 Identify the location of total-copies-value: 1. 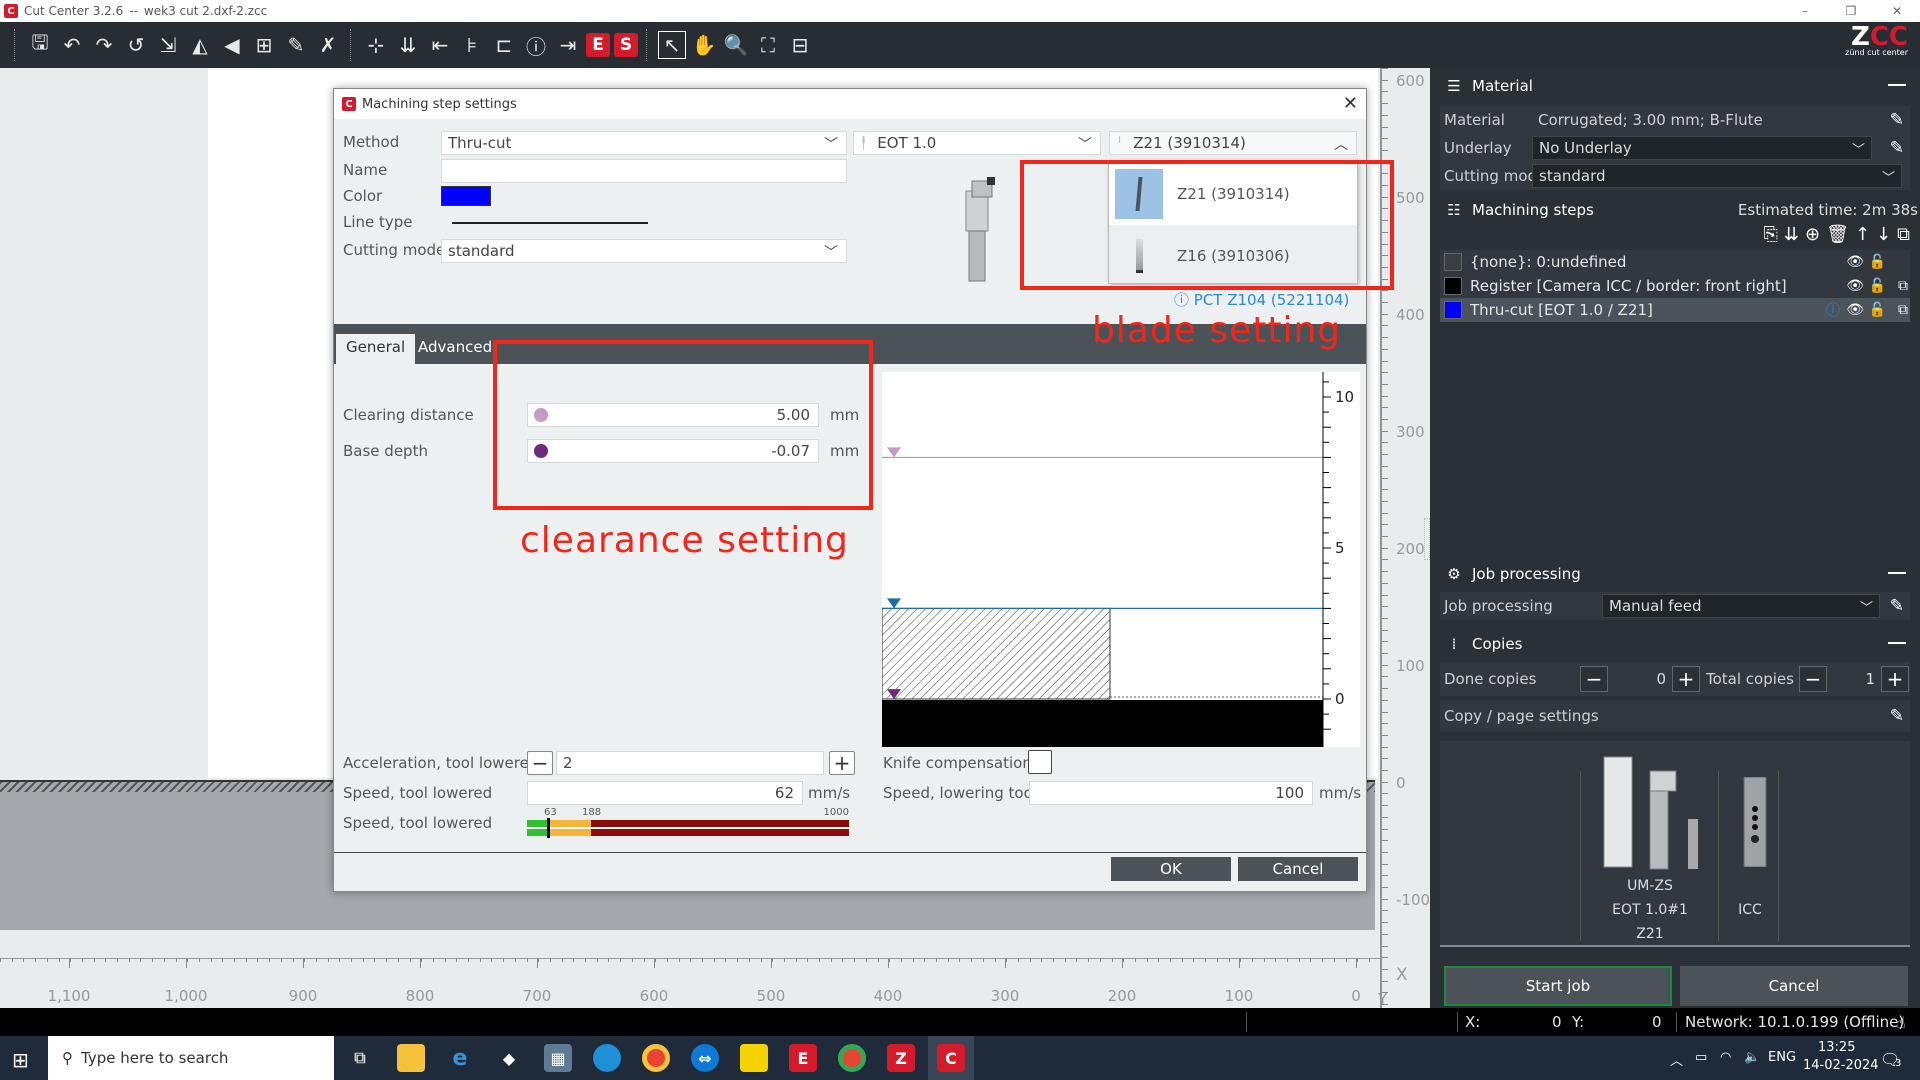
(1853, 679).